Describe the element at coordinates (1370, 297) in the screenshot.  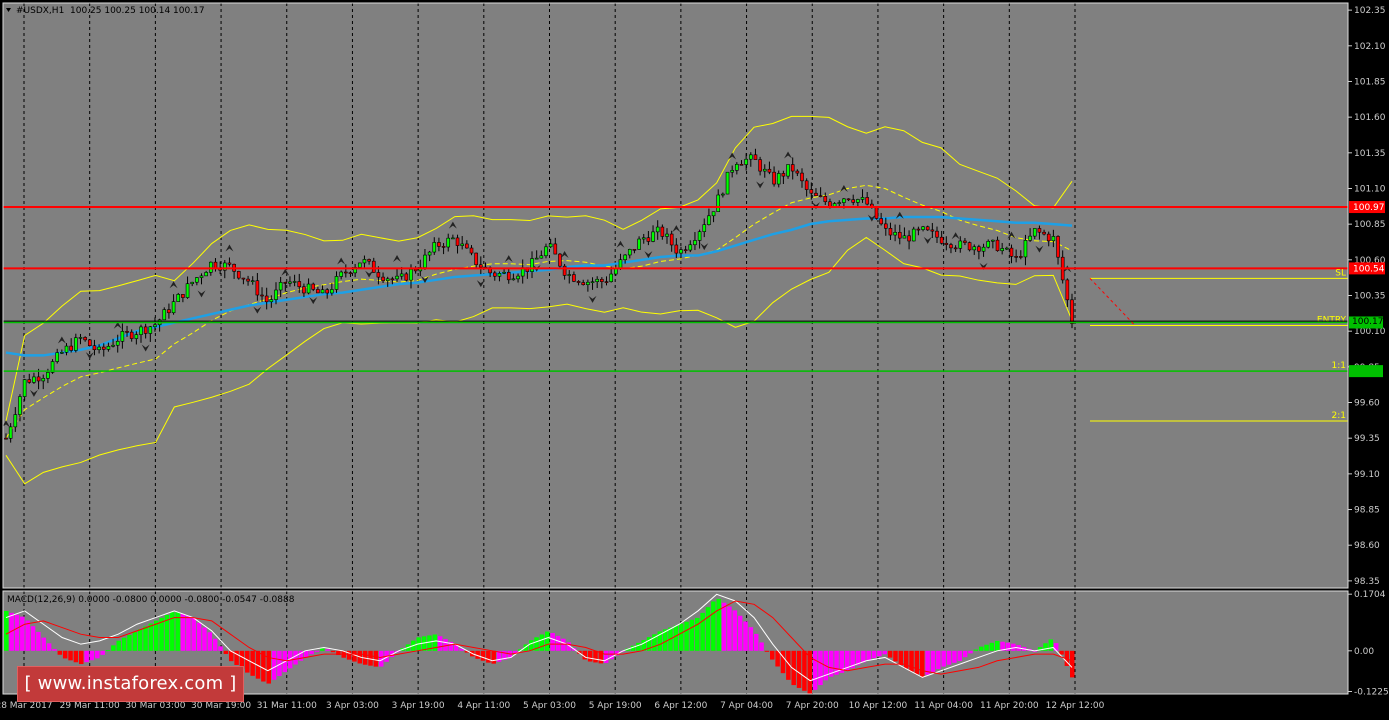
I see `y-tick-label: 100.35` at that location.